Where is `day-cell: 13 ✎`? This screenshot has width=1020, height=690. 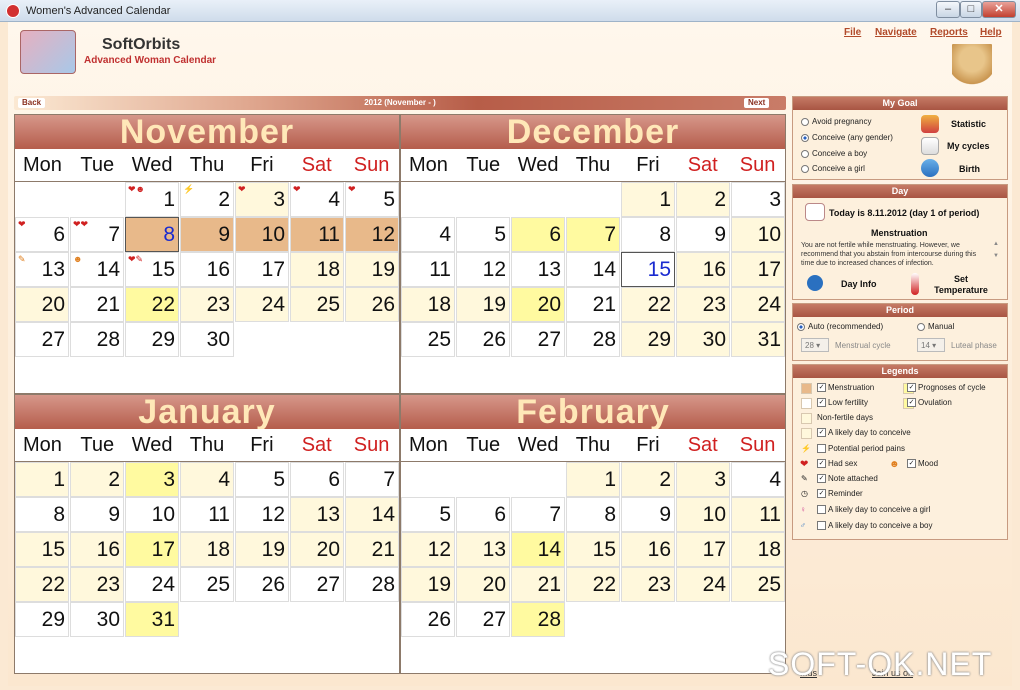 day-cell: 13 ✎ is located at coordinates (42, 269).